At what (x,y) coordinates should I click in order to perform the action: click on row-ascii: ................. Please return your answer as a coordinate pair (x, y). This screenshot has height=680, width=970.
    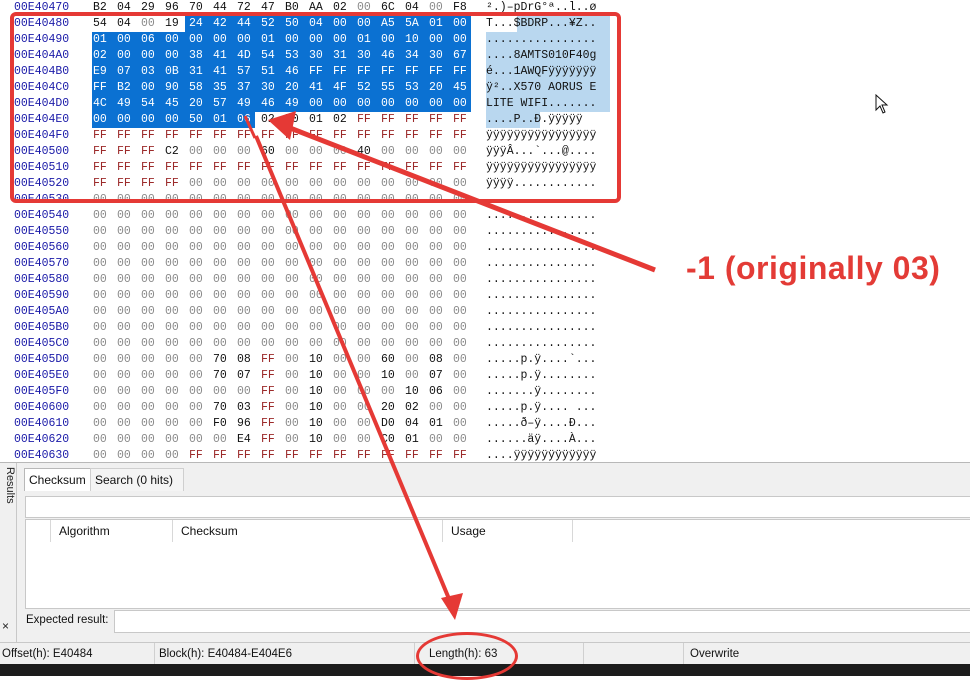
    Looking at the image, I should click on (551, 232).